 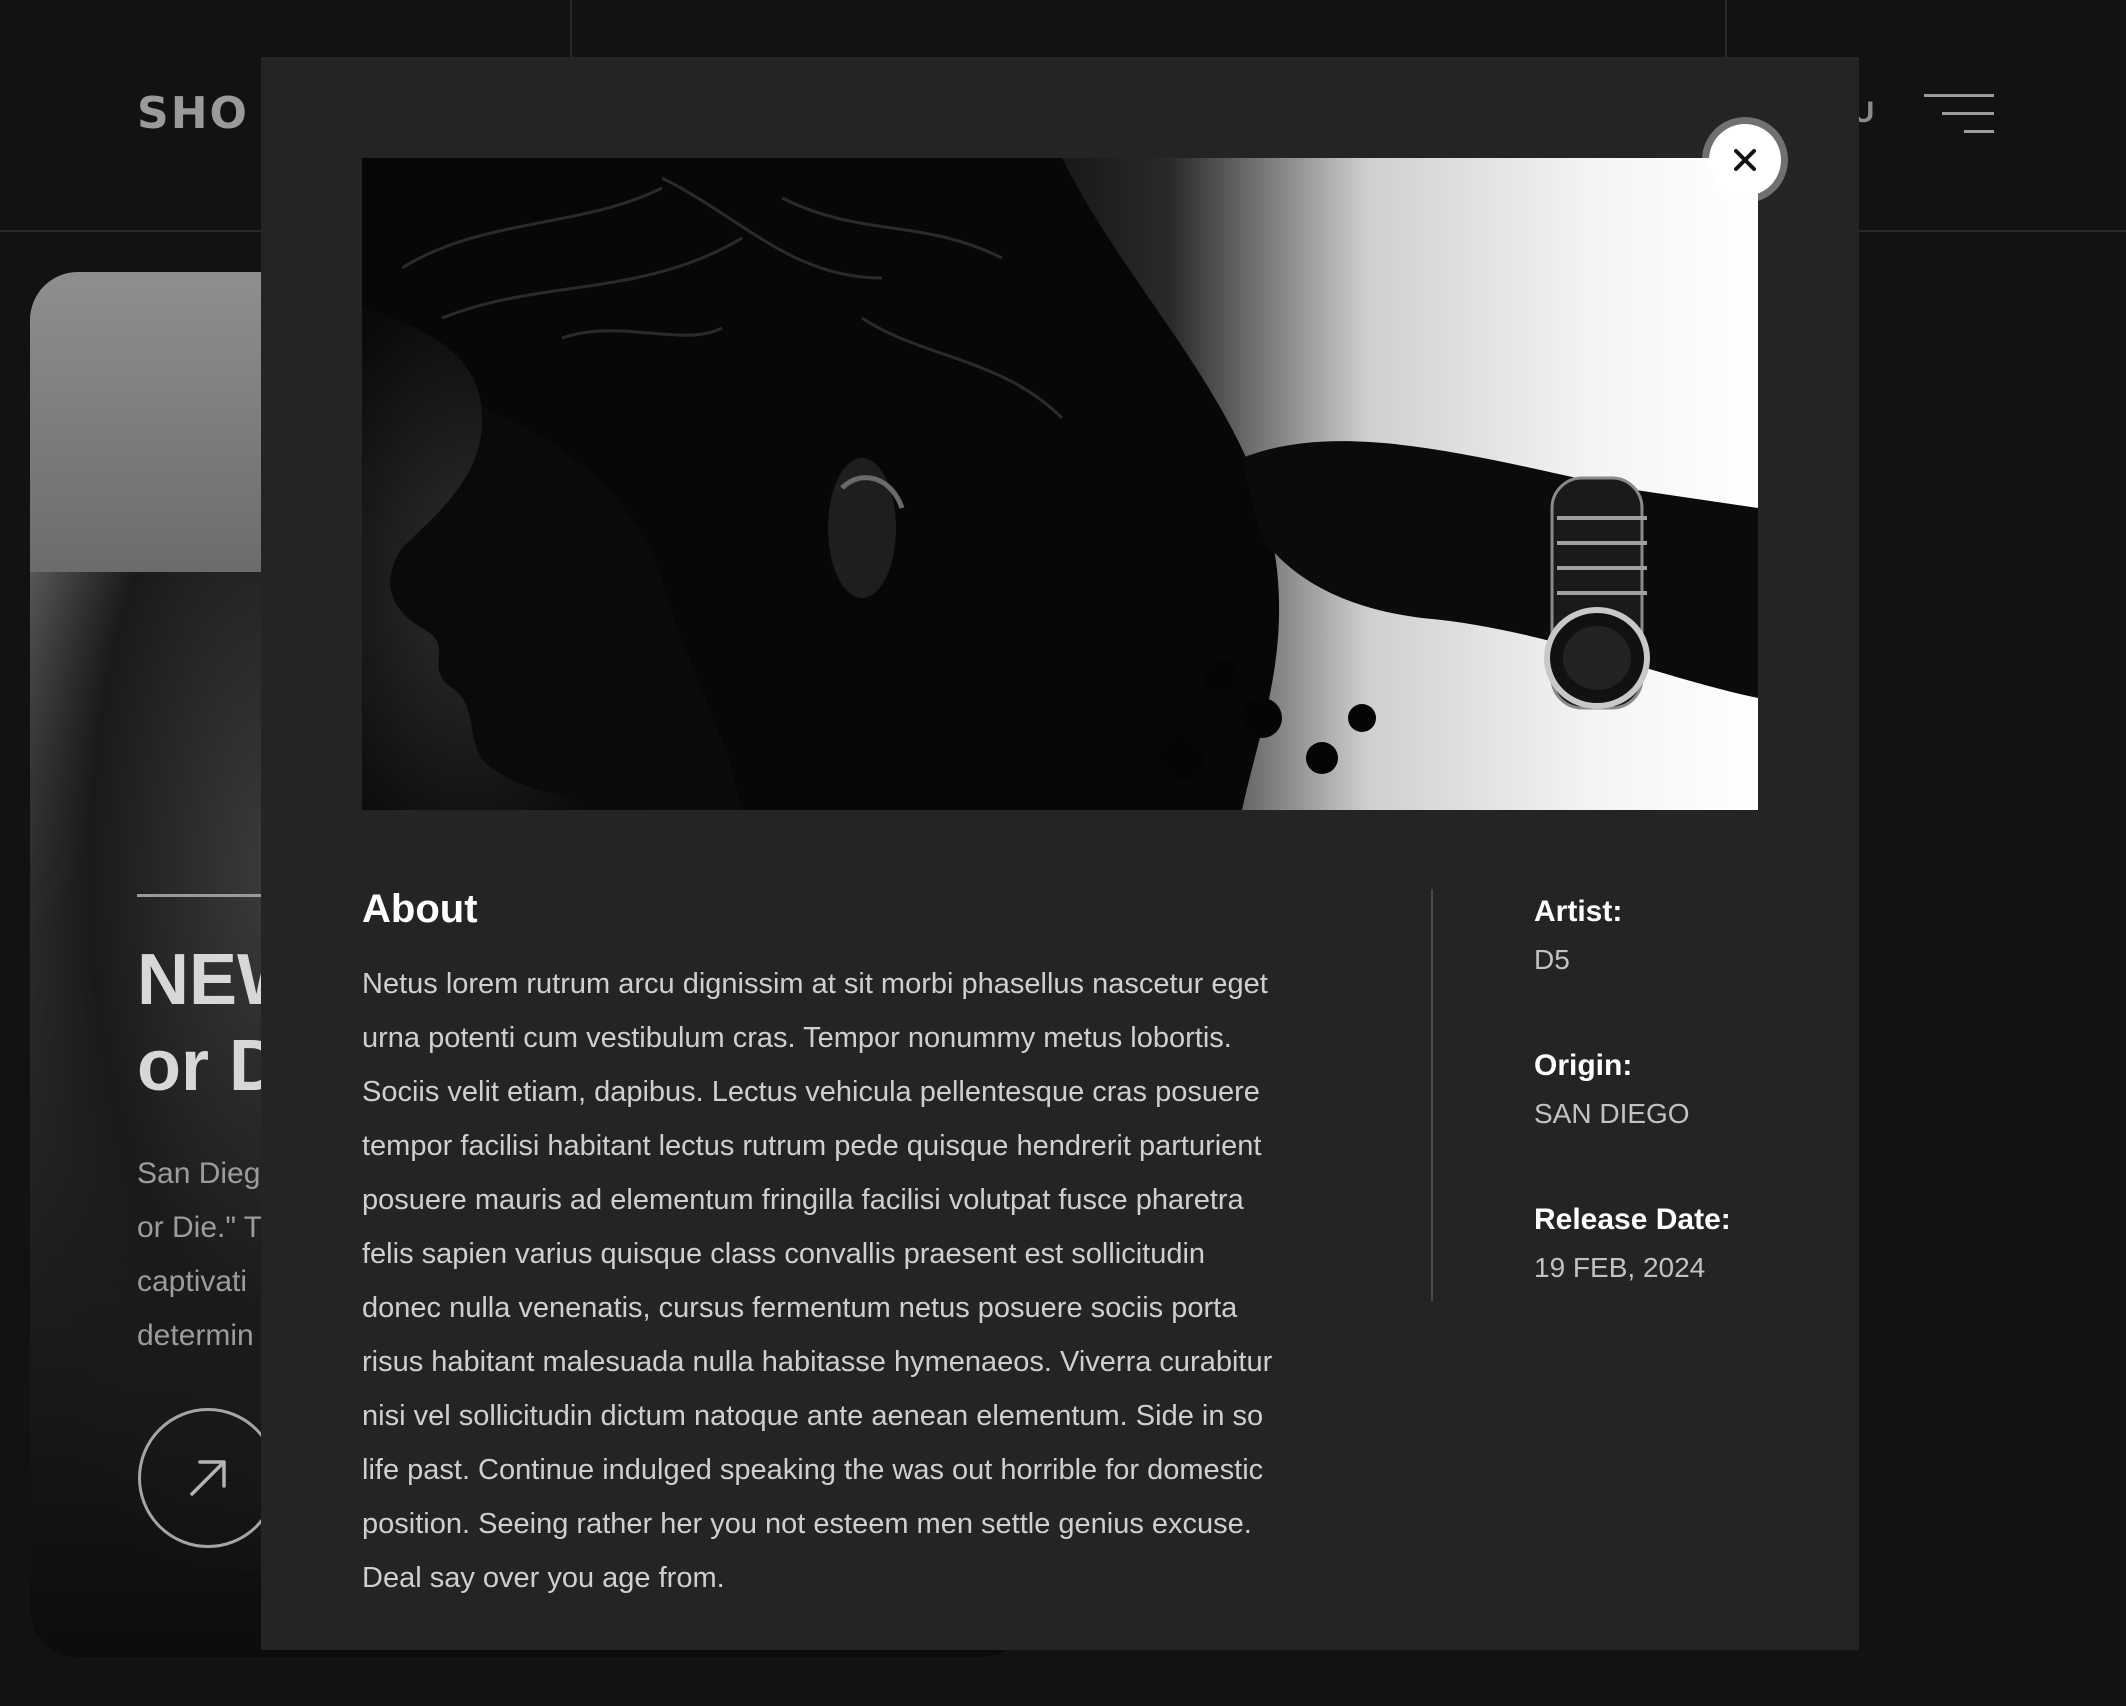 What do you see at coordinates (1578, 911) in the screenshot?
I see `artist-label: Artist:` at bounding box center [1578, 911].